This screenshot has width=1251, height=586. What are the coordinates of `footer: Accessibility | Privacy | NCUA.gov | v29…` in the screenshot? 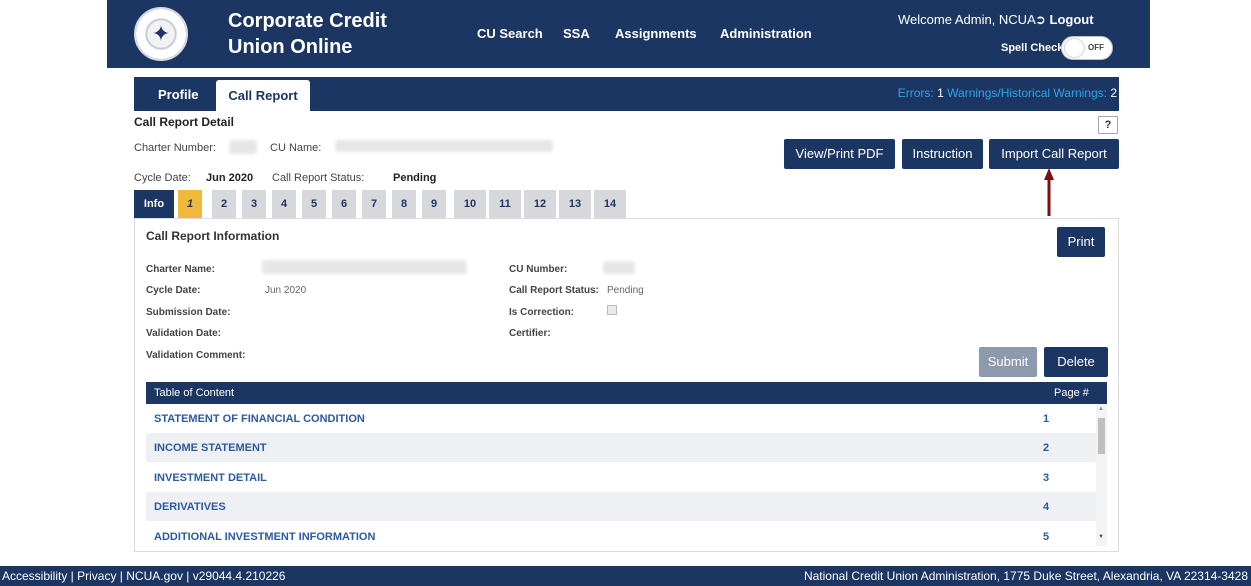 It's located at (625, 576).